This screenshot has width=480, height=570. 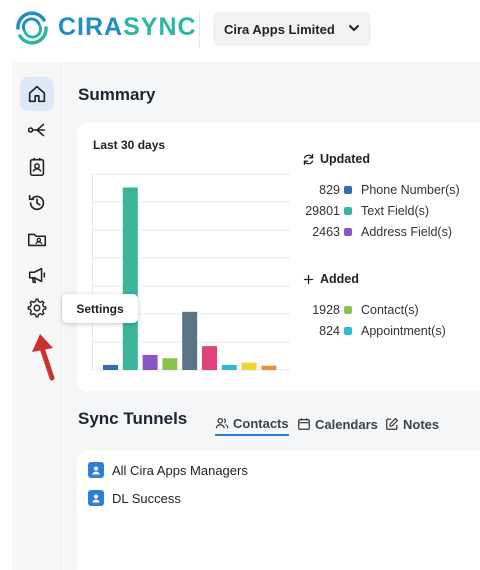 I want to click on tab-notes: Notes, so click(x=412, y=424).